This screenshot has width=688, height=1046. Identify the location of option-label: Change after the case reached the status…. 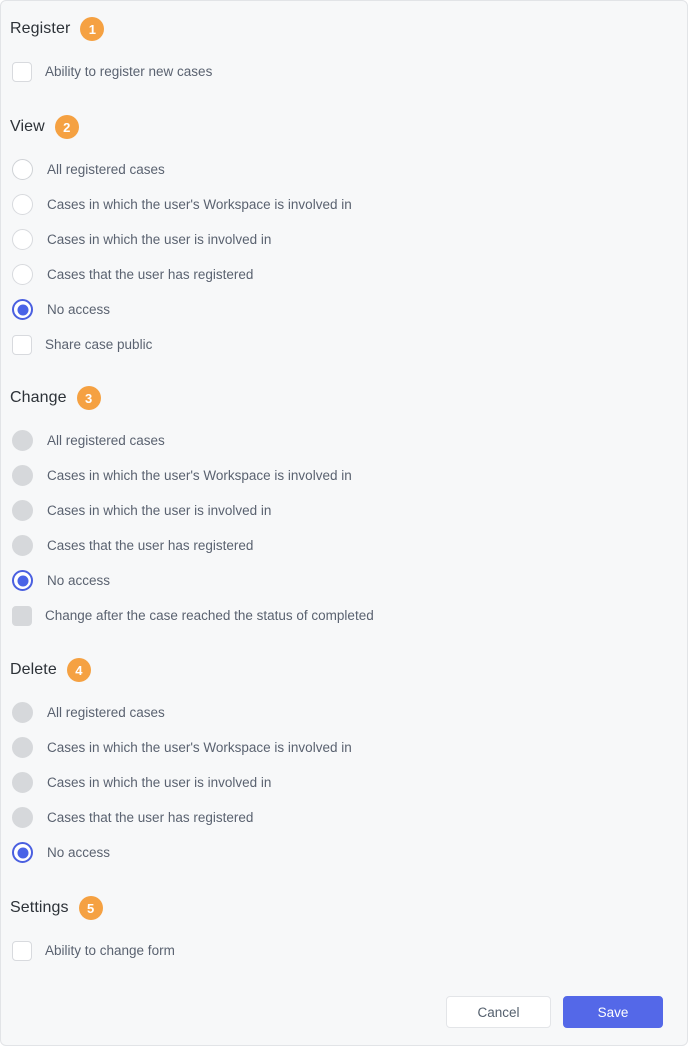
(209, 615).